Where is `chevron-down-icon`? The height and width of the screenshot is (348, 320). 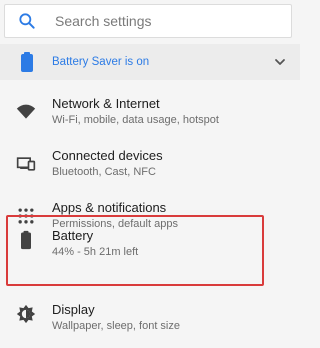
chevron-down-icon is located at coordinates (280, 62).